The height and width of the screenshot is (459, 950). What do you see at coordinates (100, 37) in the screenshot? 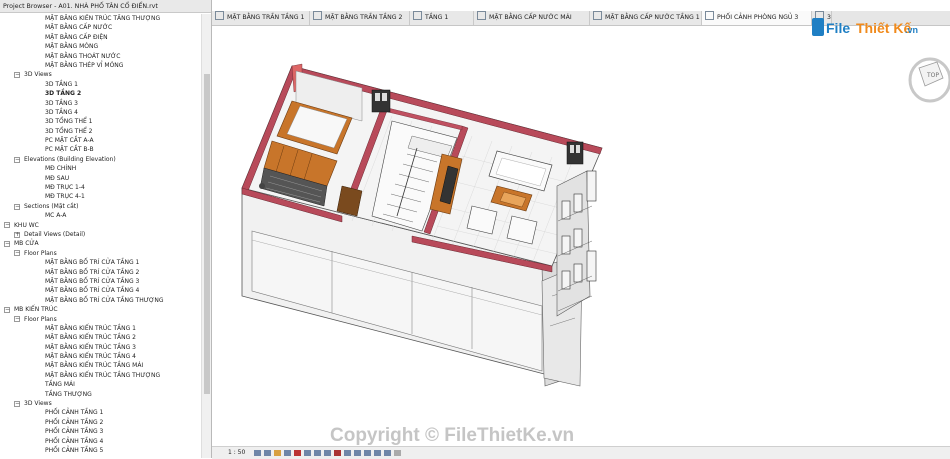
I see `browser-item: MẶT BẰNG CẤP ĐIỆN` at bounding box center [100, 37].